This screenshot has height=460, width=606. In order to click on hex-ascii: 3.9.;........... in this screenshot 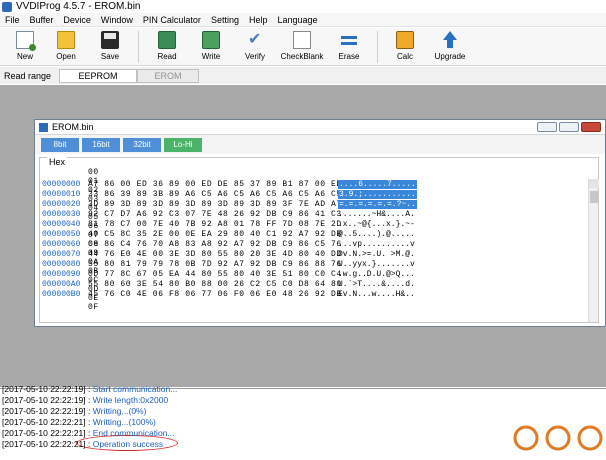, I will do `click(377, 194)`.